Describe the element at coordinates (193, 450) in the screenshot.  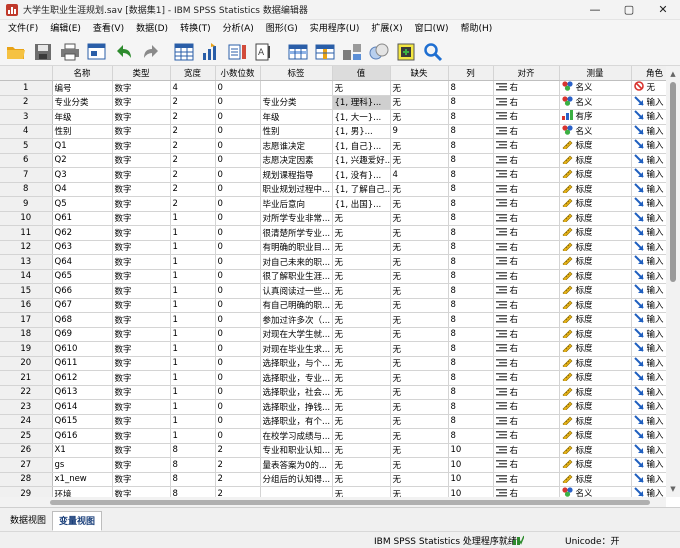
I see `cell-width: 8` at that location.